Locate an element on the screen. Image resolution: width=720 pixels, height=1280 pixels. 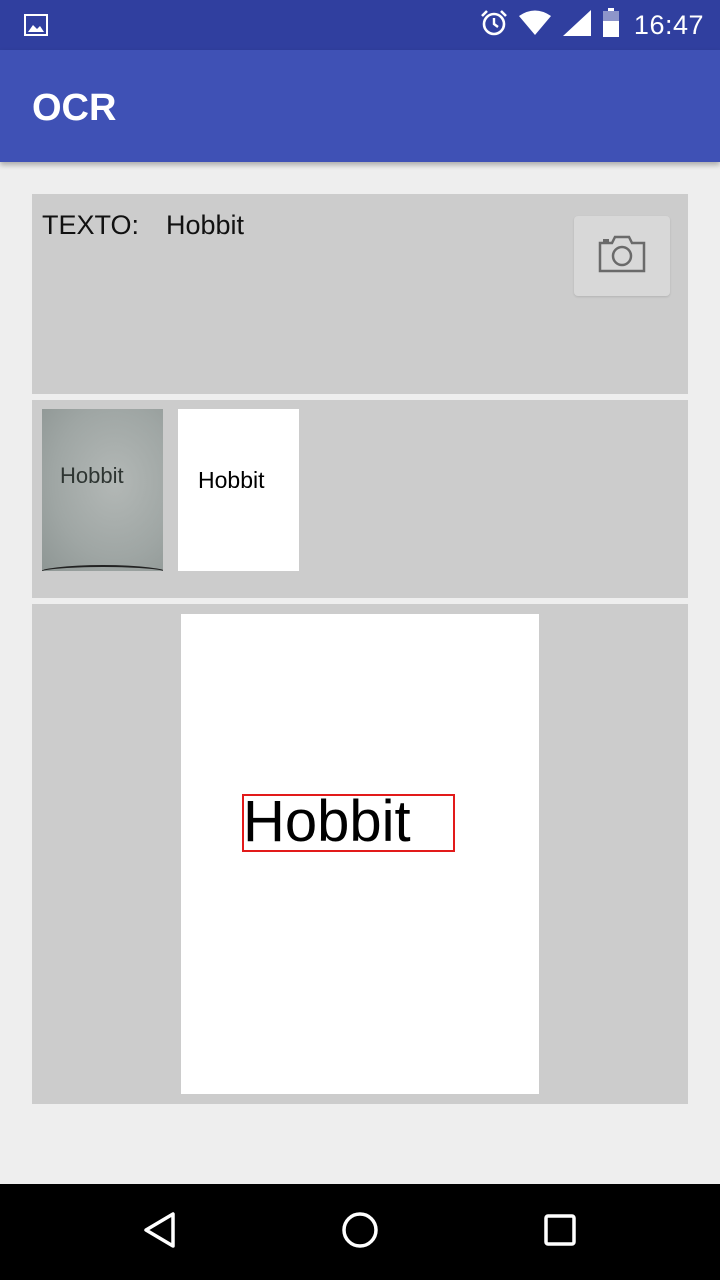
camera-button is located at coordinates (622, 256).